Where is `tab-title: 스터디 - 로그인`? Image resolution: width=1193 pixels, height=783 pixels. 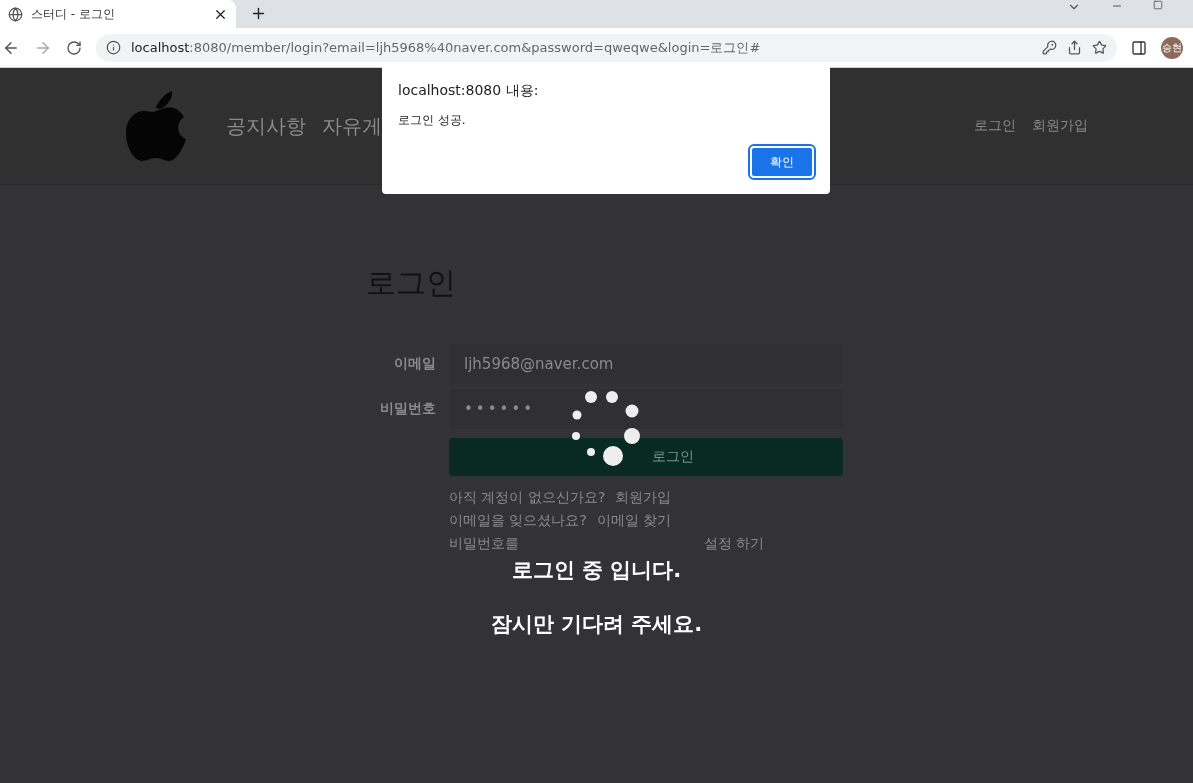
tab-title: 스터디 - 로그인 is located at coordinates (73, 14).